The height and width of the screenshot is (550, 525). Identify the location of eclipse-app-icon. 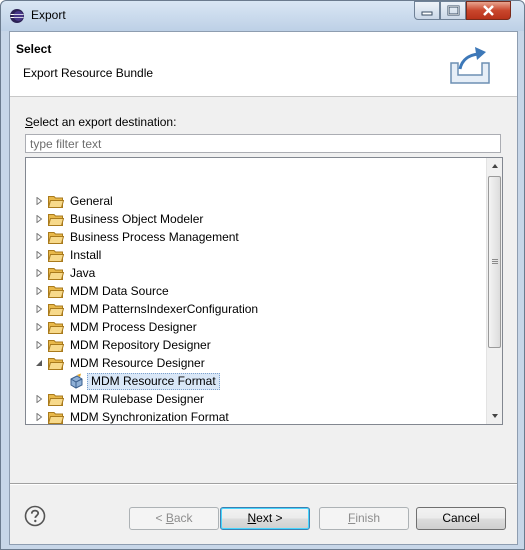
(17, 16).